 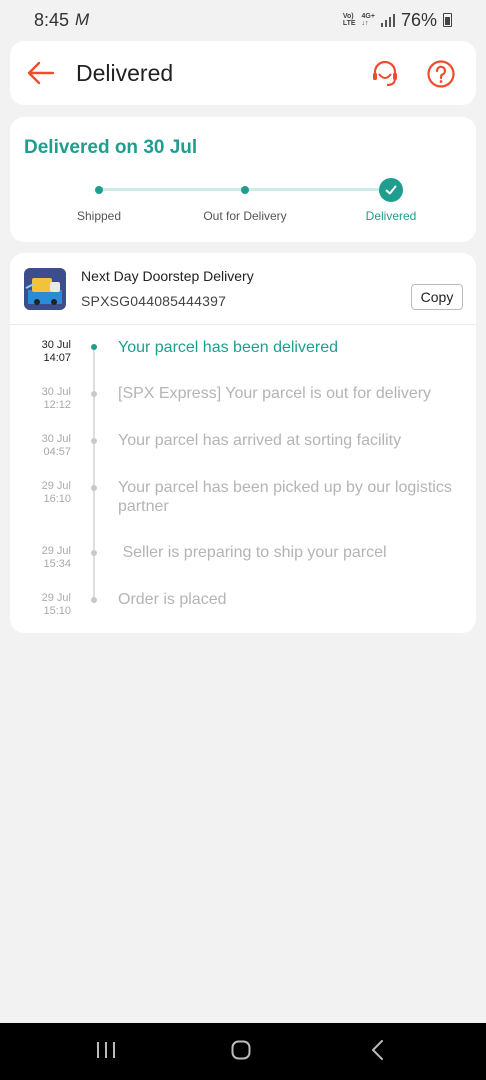 What do you see at coordinates (418, 19) in the screenshot?
I see `battery-percent: 76%` at bounding box center [418, 19].